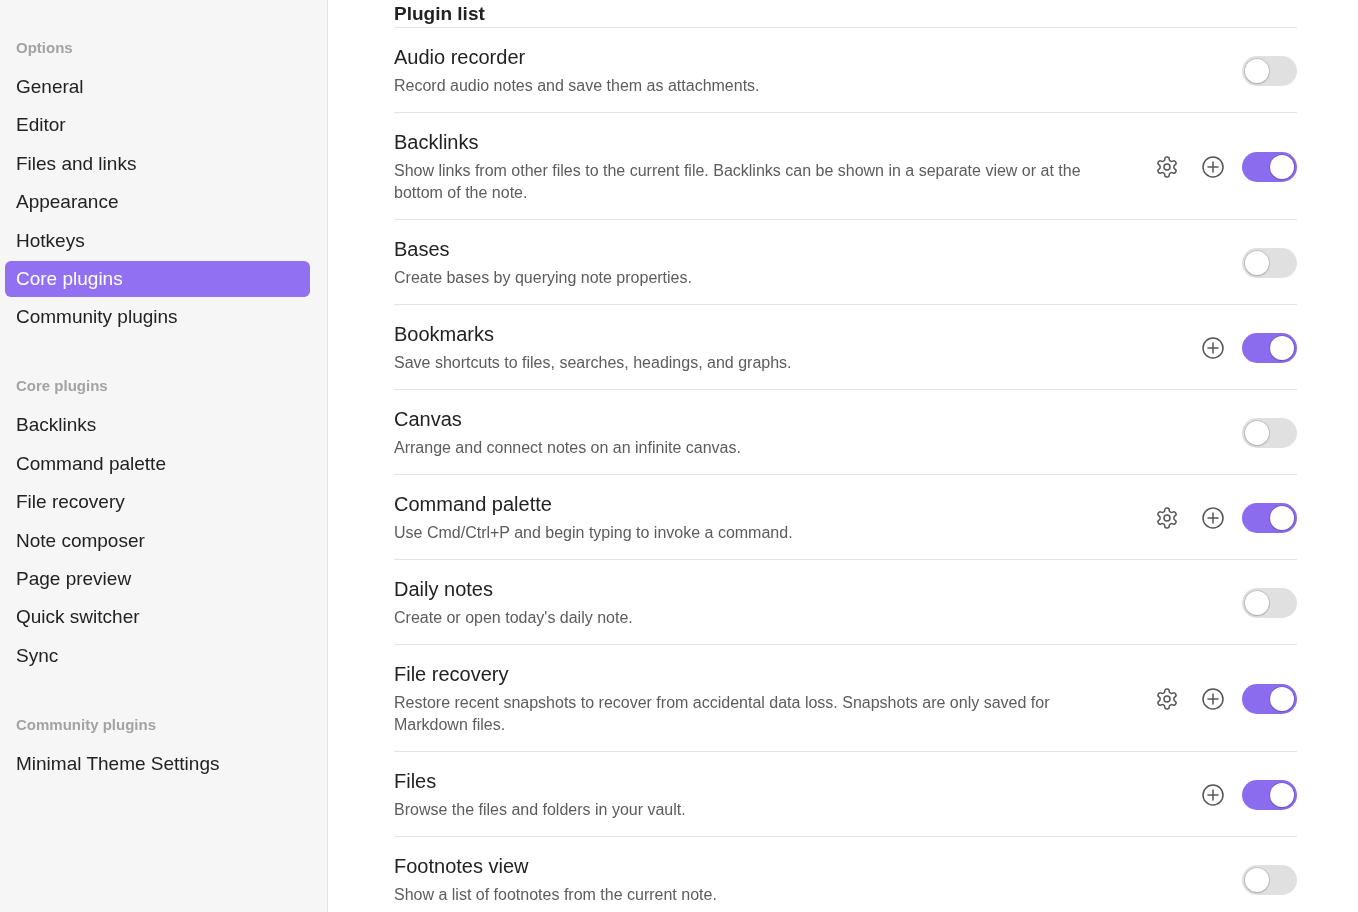 Image resolution: width=1358 pixels, height=912 pixels. What do you see at coordinates (157, 317) in the screenshot?
I see `sidebar-item: Community plugins` at bounding box center [157, 317].